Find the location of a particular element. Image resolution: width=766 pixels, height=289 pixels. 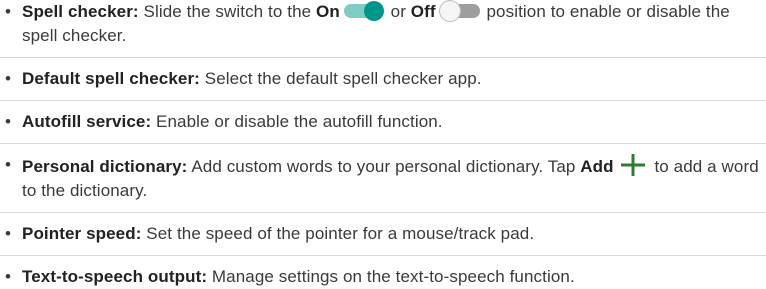

term-personal-dictionary: Personal dictionary: is located at coordinates (105, 166).